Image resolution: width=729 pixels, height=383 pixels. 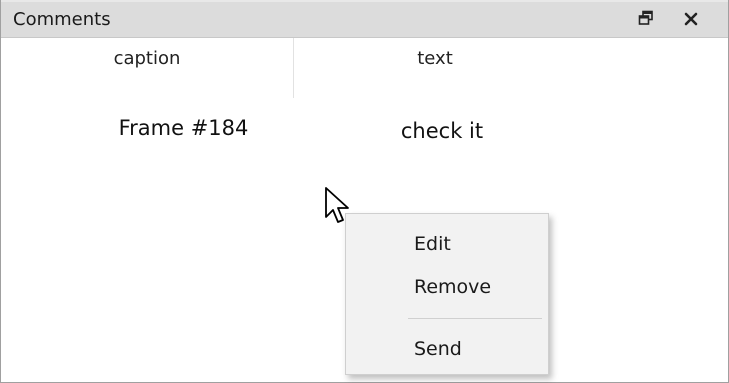 I want to click on close-button, so click(x=691, y=20).